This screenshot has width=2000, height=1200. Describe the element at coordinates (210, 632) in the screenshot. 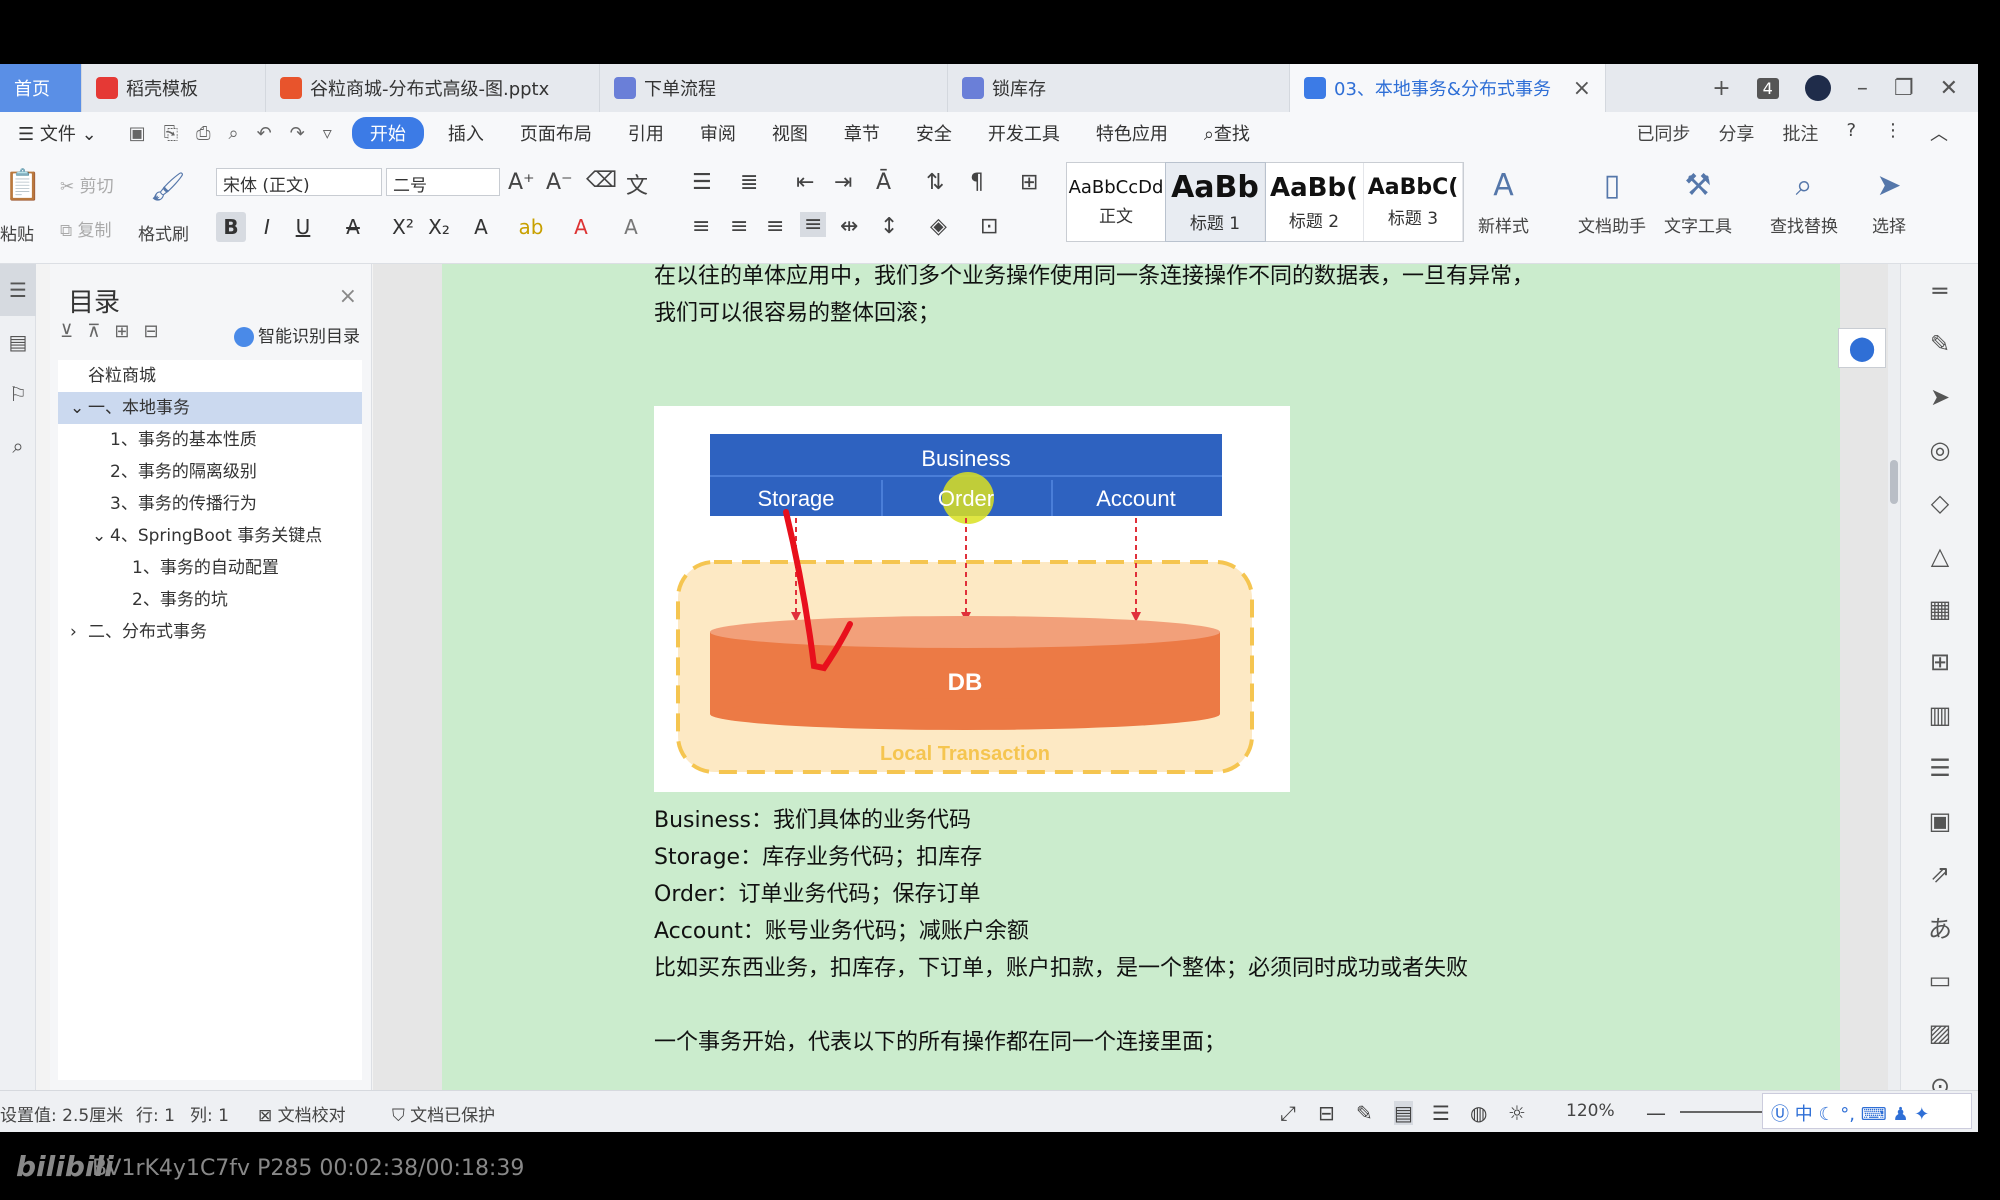

I see `toc-item: › 二、分布式事务` at that location.